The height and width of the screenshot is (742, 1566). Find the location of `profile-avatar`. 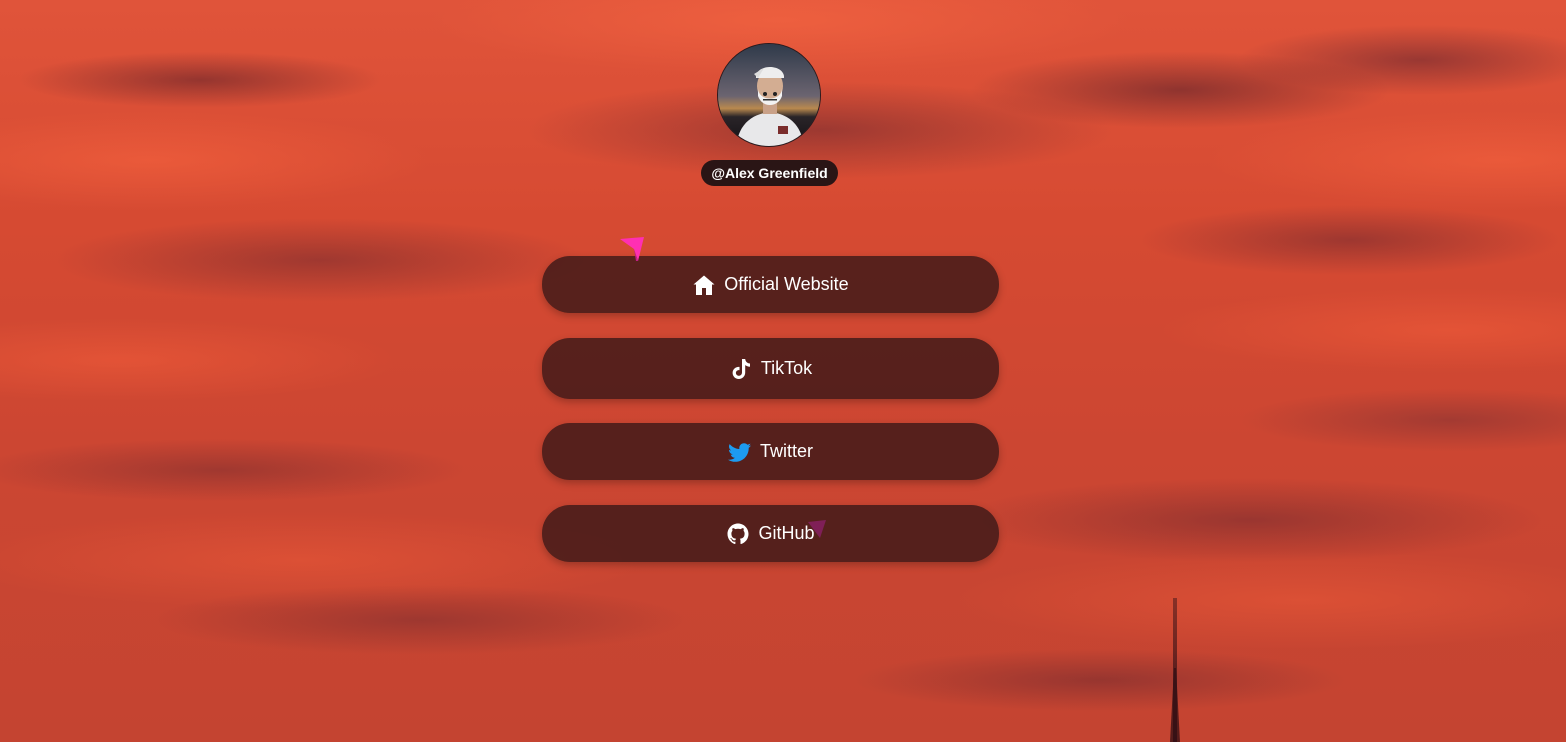

profile-avatar is located at coordinates (769, 95).